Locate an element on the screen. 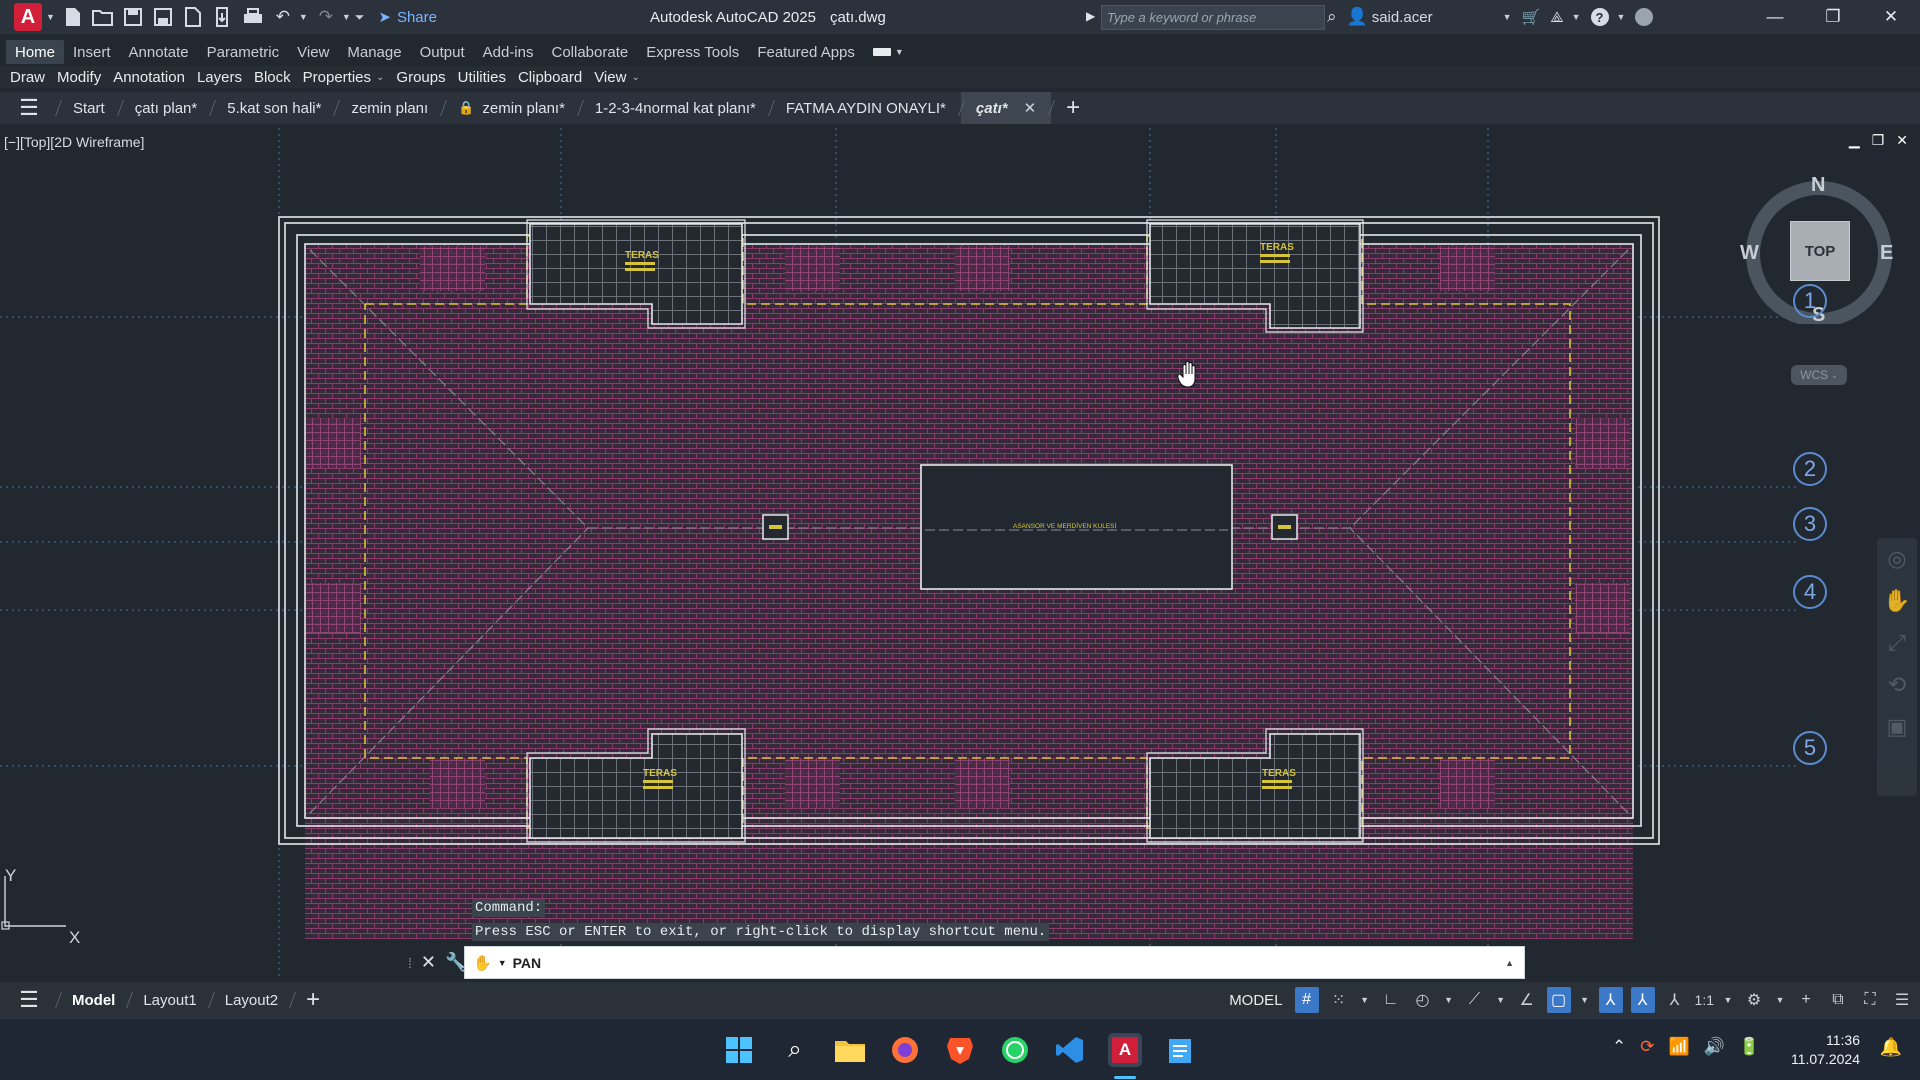  panel-draw: Draw is located at coordinates (27, 77).